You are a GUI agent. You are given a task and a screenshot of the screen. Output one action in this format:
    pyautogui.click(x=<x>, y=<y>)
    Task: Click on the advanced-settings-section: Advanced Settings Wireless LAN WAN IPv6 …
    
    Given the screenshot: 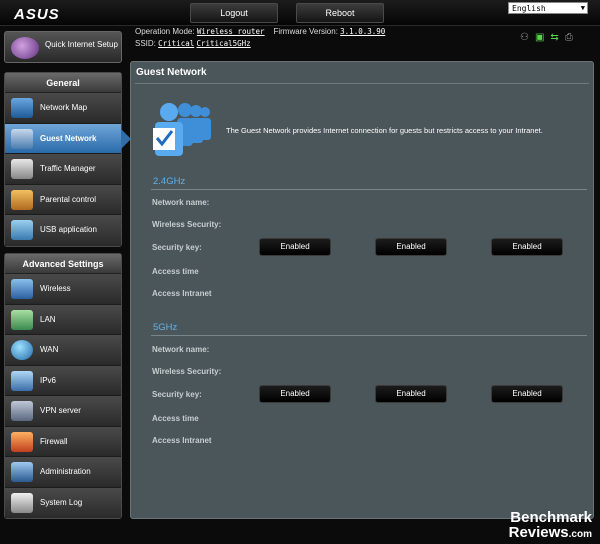 What is the action you would take?
    pyautogui.click(x=63, y=386)
    